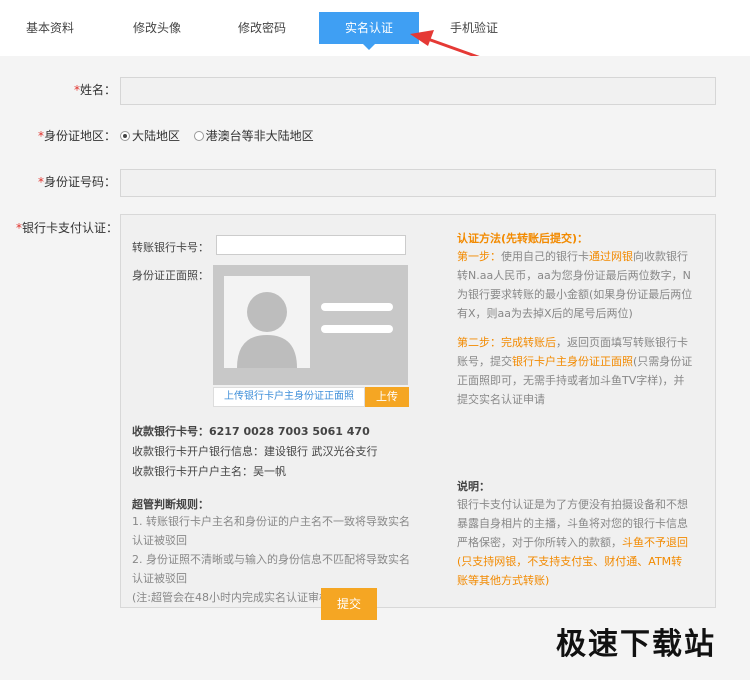 This screenshot has width=750, height=680. What do you see at coordinates (349, 604) in the screenshot?
I see `submit-button: 提交` at bounding box center [349, 604].